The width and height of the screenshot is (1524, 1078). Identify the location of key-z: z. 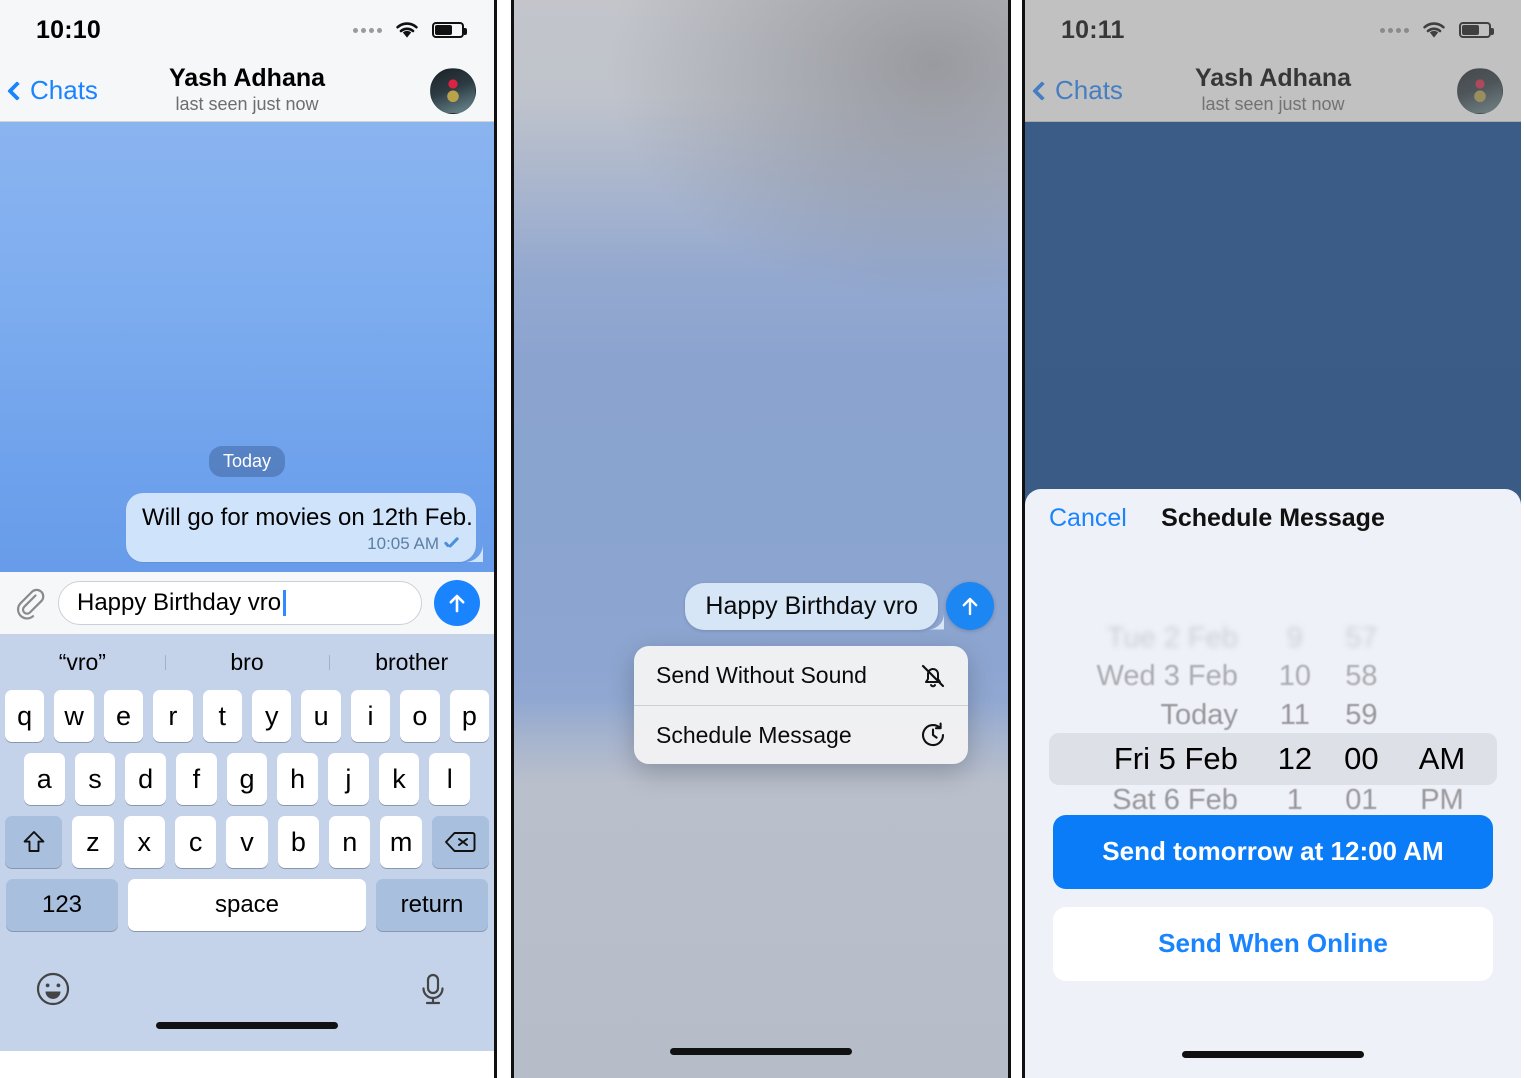
(93, 842).